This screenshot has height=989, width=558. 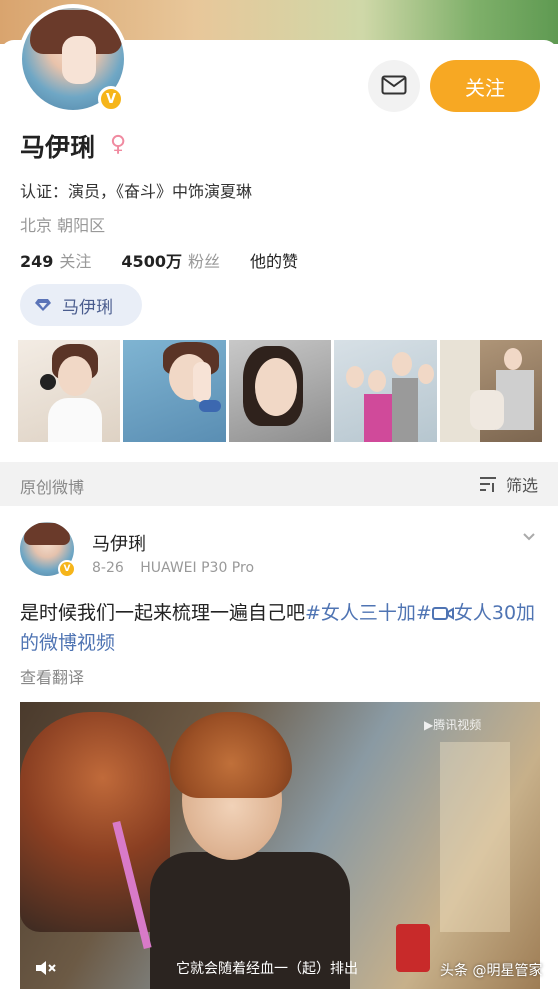 I want to click on profile-stats: 249 关注 4500万 粉丝 他的赞, so click(x=159, y=260).